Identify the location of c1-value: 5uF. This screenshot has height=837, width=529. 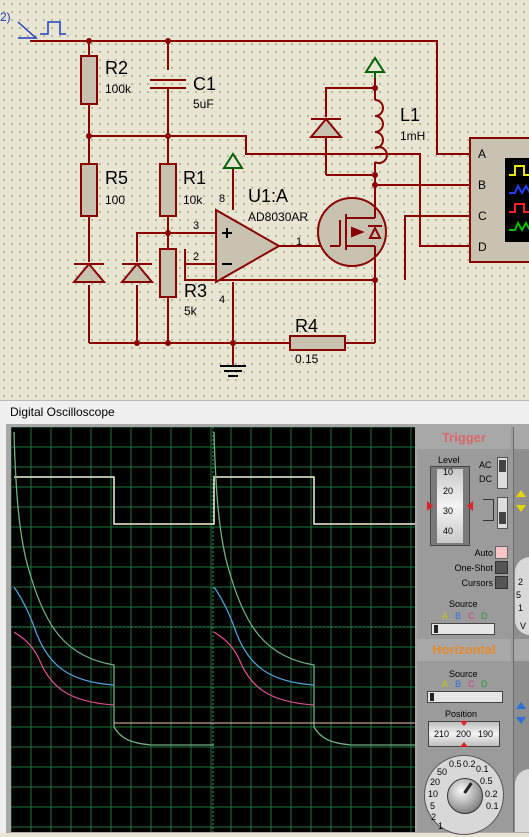
(203, 104).